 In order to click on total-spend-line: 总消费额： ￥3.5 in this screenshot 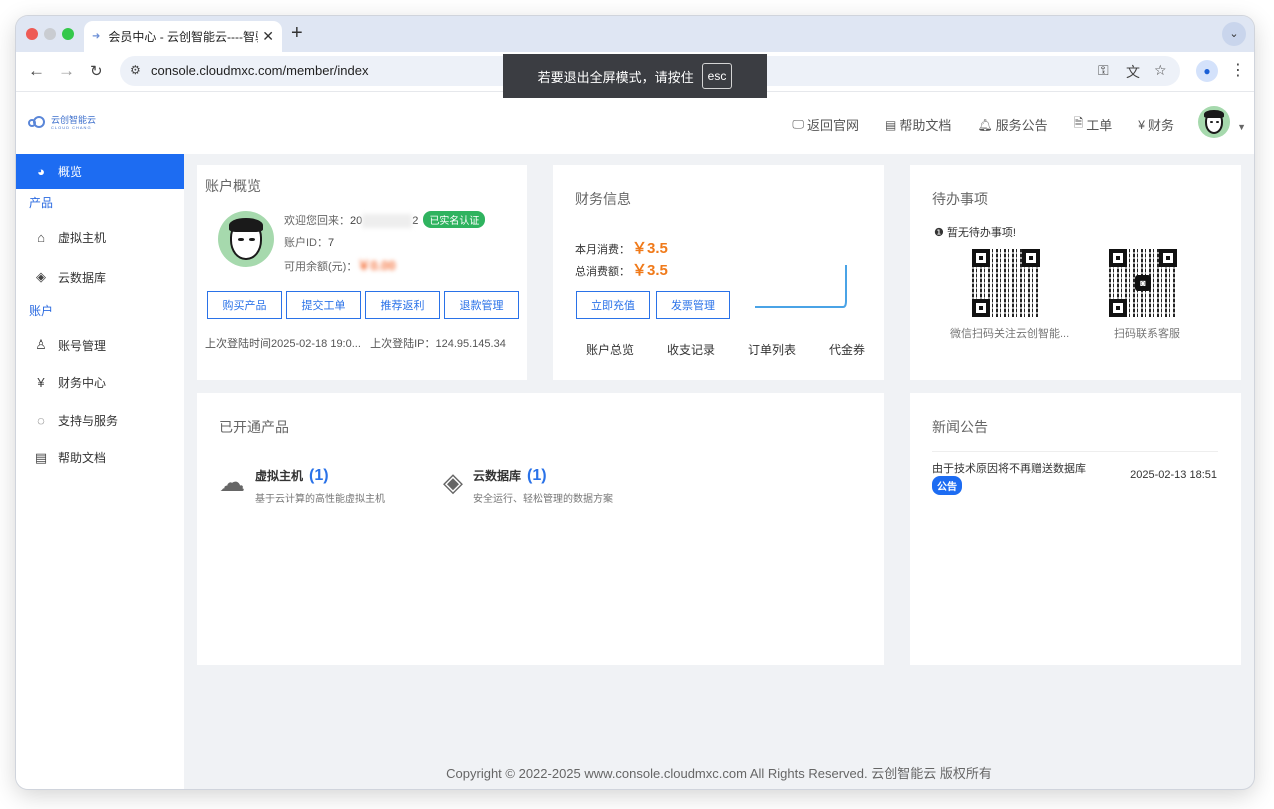, I will do `click(621, 269)`.